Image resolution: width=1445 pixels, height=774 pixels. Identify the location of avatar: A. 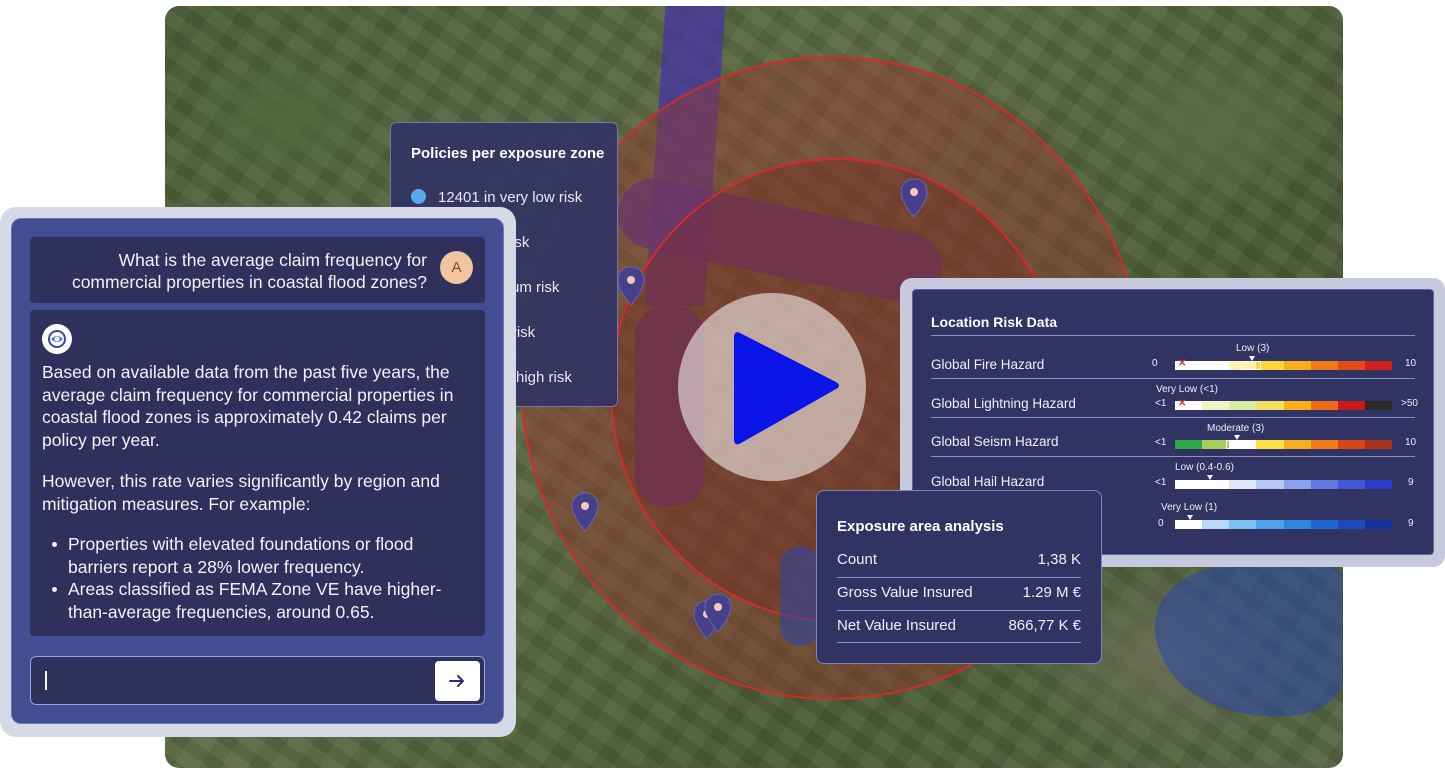
(456, 267).